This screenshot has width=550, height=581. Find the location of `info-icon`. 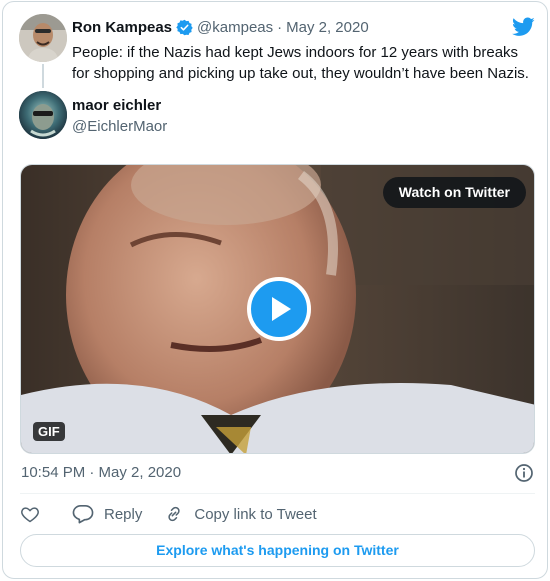

info-icon is located at coordinates (524, 473).